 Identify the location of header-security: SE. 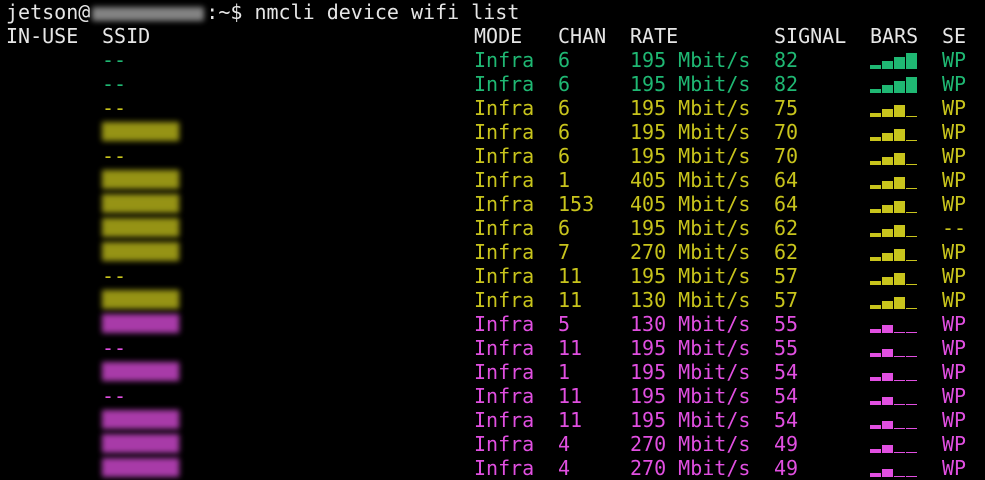
(954, 36).